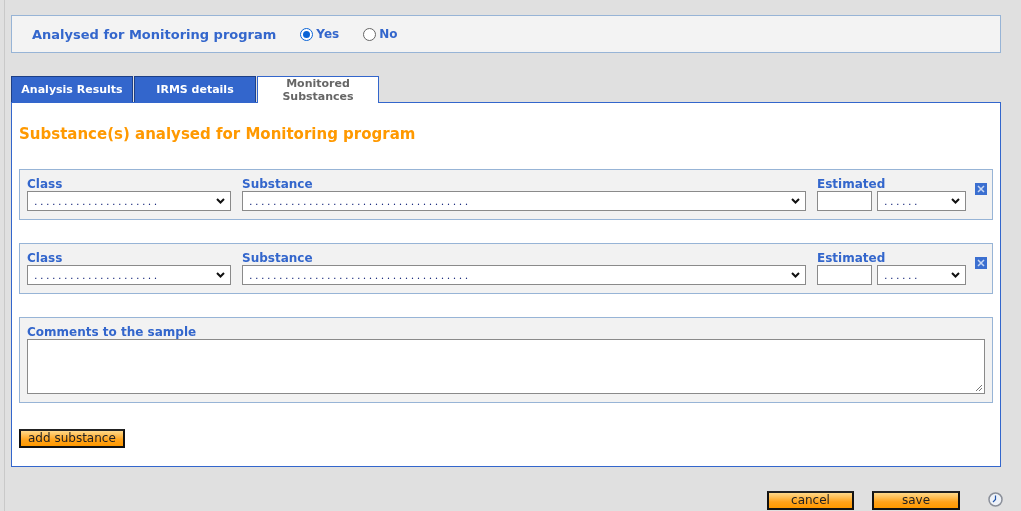 This screenshot has height=511, width=1021. Describe the element at coordinates (995, 499) in the screenshot. I see `clock-icon` at that location.